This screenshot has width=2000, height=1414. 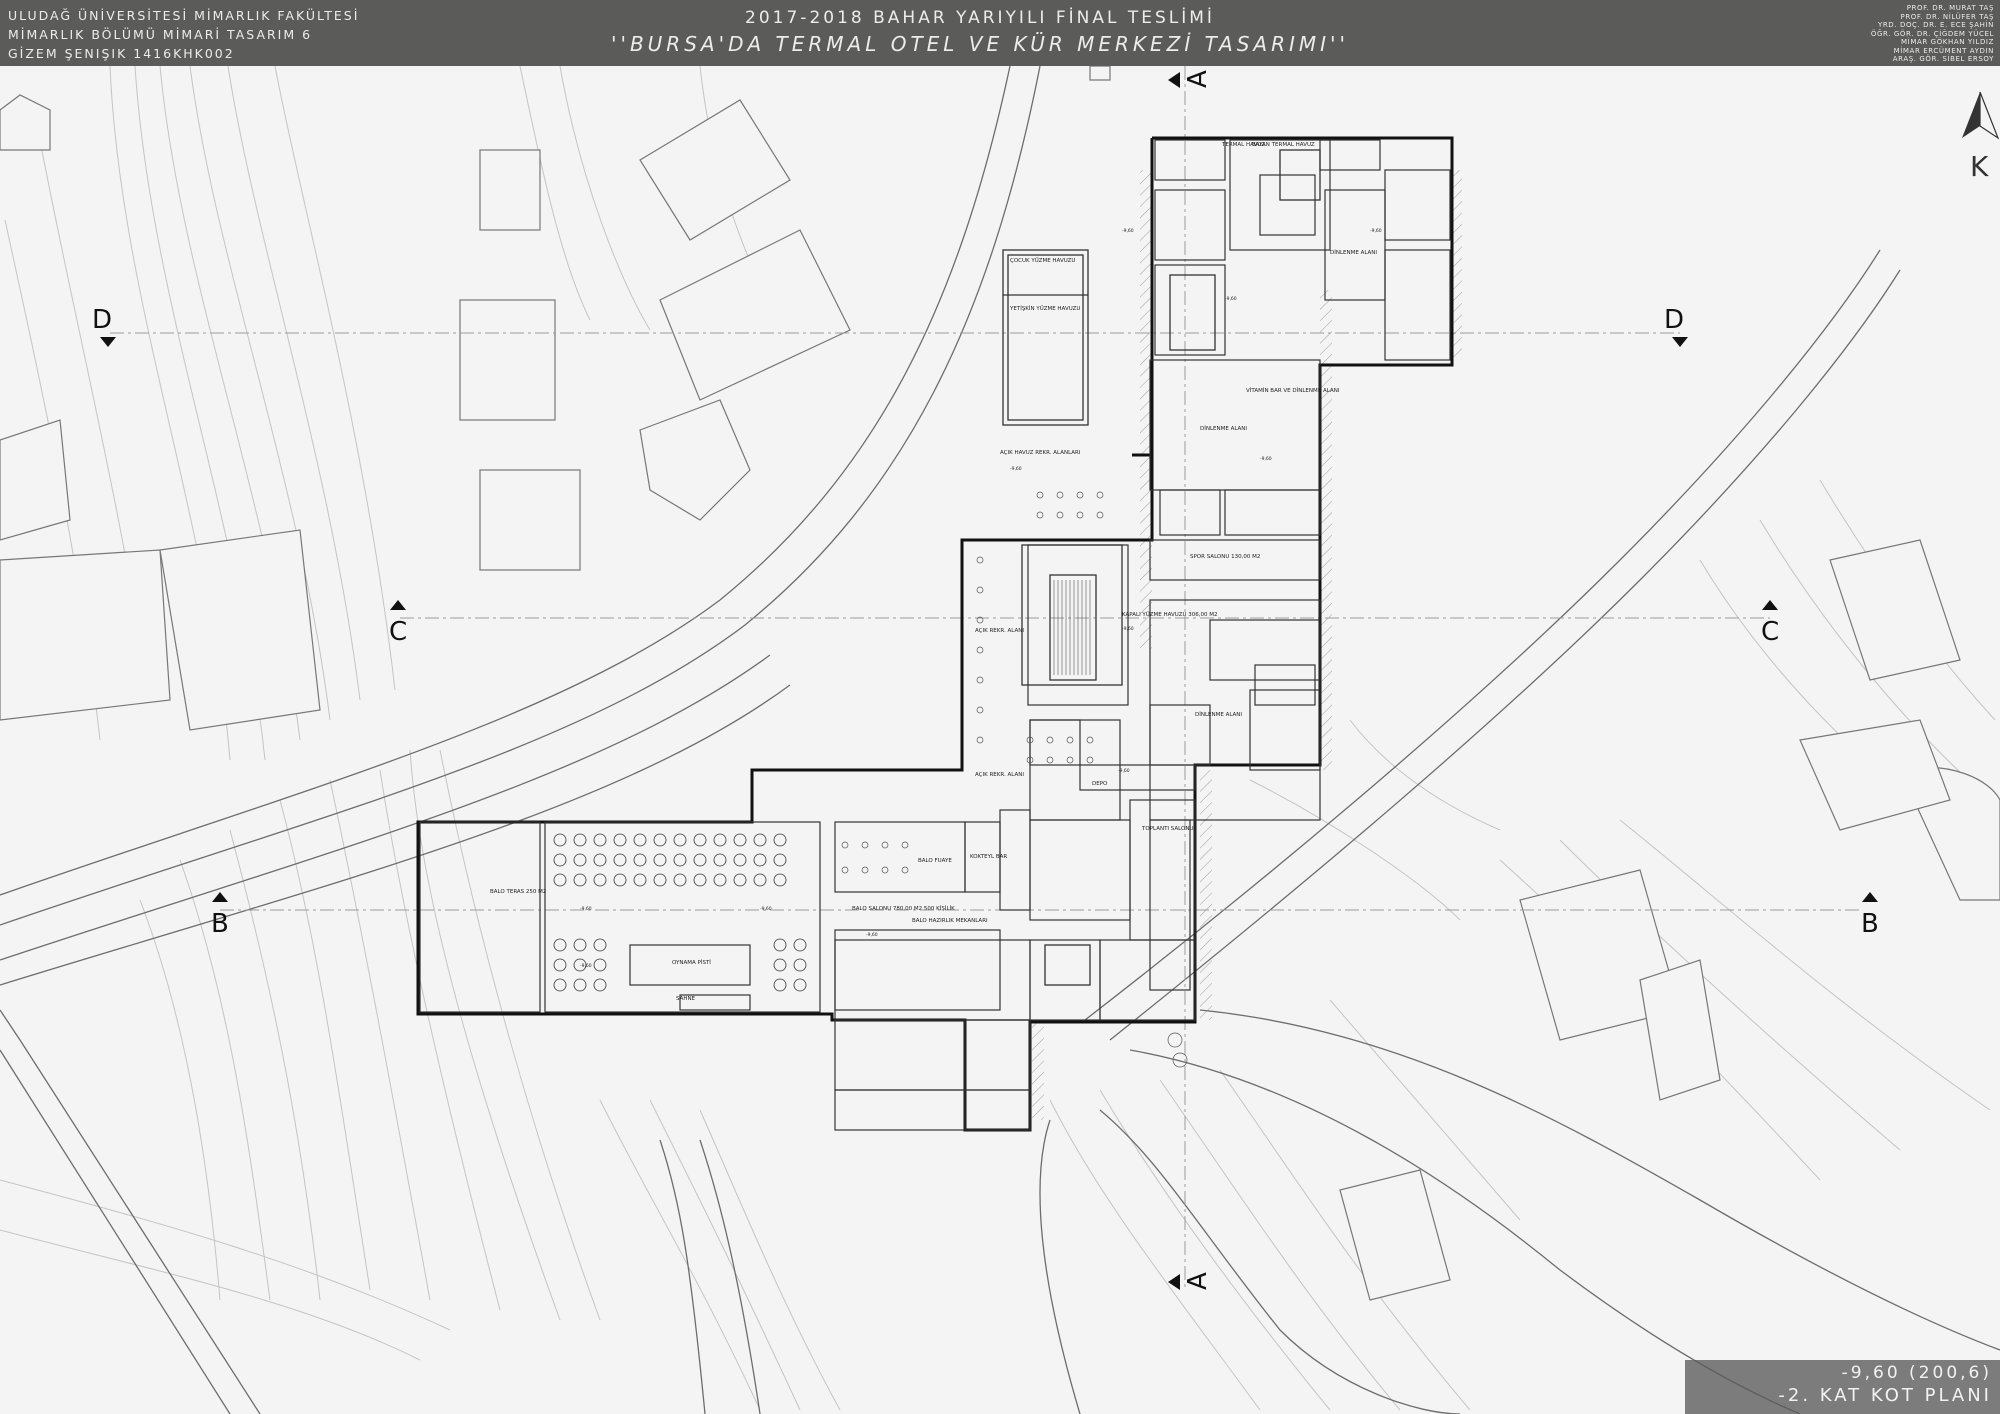 I want to click on label-dinlenme-1: DİNLENME ALANI, so click(x=1353, y=252).